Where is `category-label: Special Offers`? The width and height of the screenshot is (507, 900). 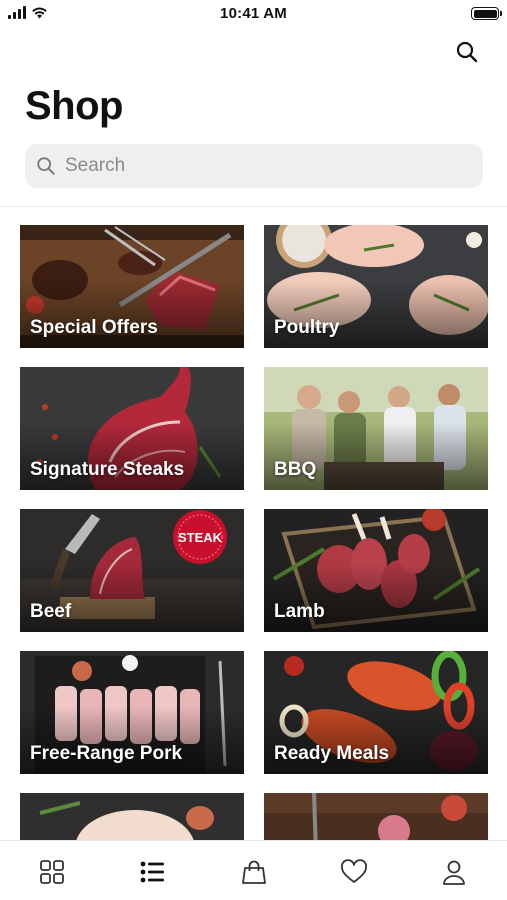
category-label: Special Offers is located at coordinates (94, 327).